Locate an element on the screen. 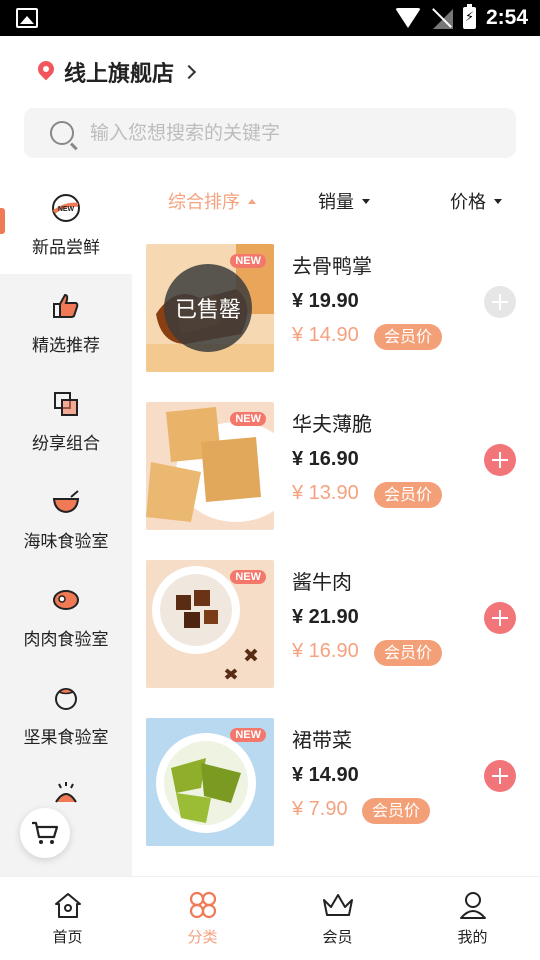 The width and height of the screenshot is (540, 960). product-card: NEW 裙带菜 ¥ 14.90 ¥ 7.90 会员价 is located at coordinates (336, 797).